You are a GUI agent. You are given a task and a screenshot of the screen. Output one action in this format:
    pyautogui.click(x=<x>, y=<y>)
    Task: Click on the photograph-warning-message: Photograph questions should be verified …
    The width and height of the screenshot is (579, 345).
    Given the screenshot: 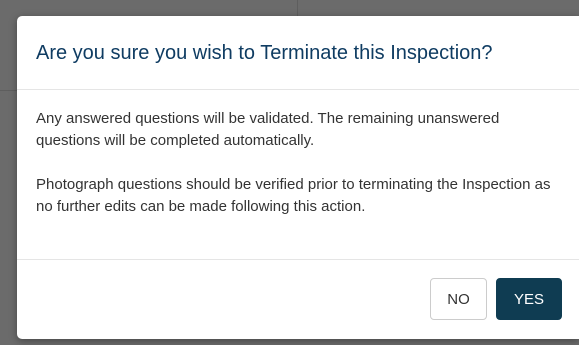 What is the action you would take?
    pyautogui.click(x=293, y=195)
    